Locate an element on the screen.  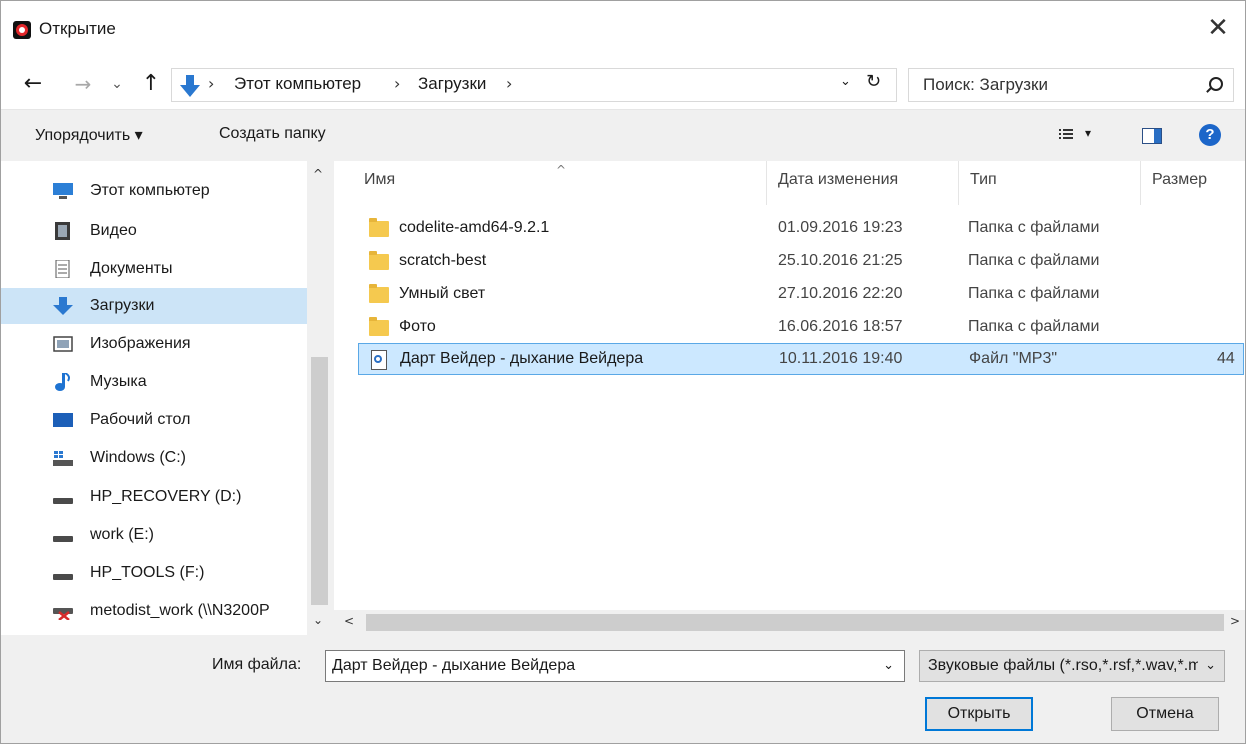
download-location-icon is located at coordinates (190, 86).